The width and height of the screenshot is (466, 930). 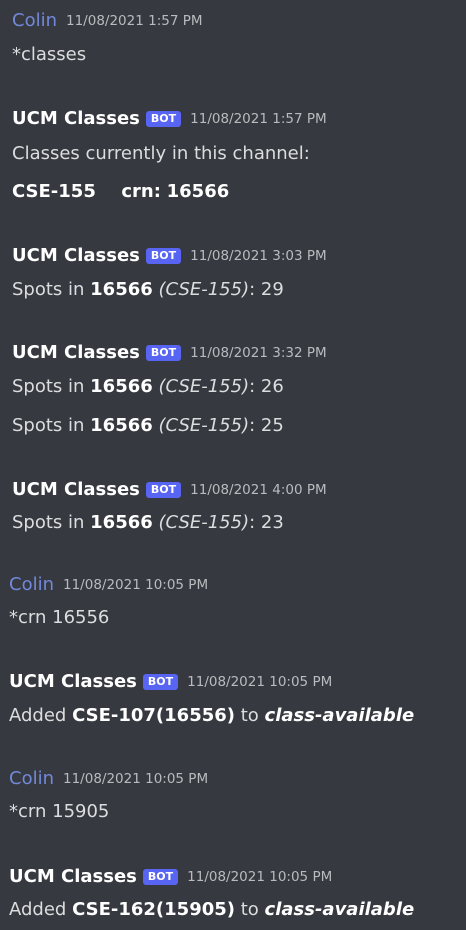 I want to click on course-code: CSE-155, so click(x=54, y=191).